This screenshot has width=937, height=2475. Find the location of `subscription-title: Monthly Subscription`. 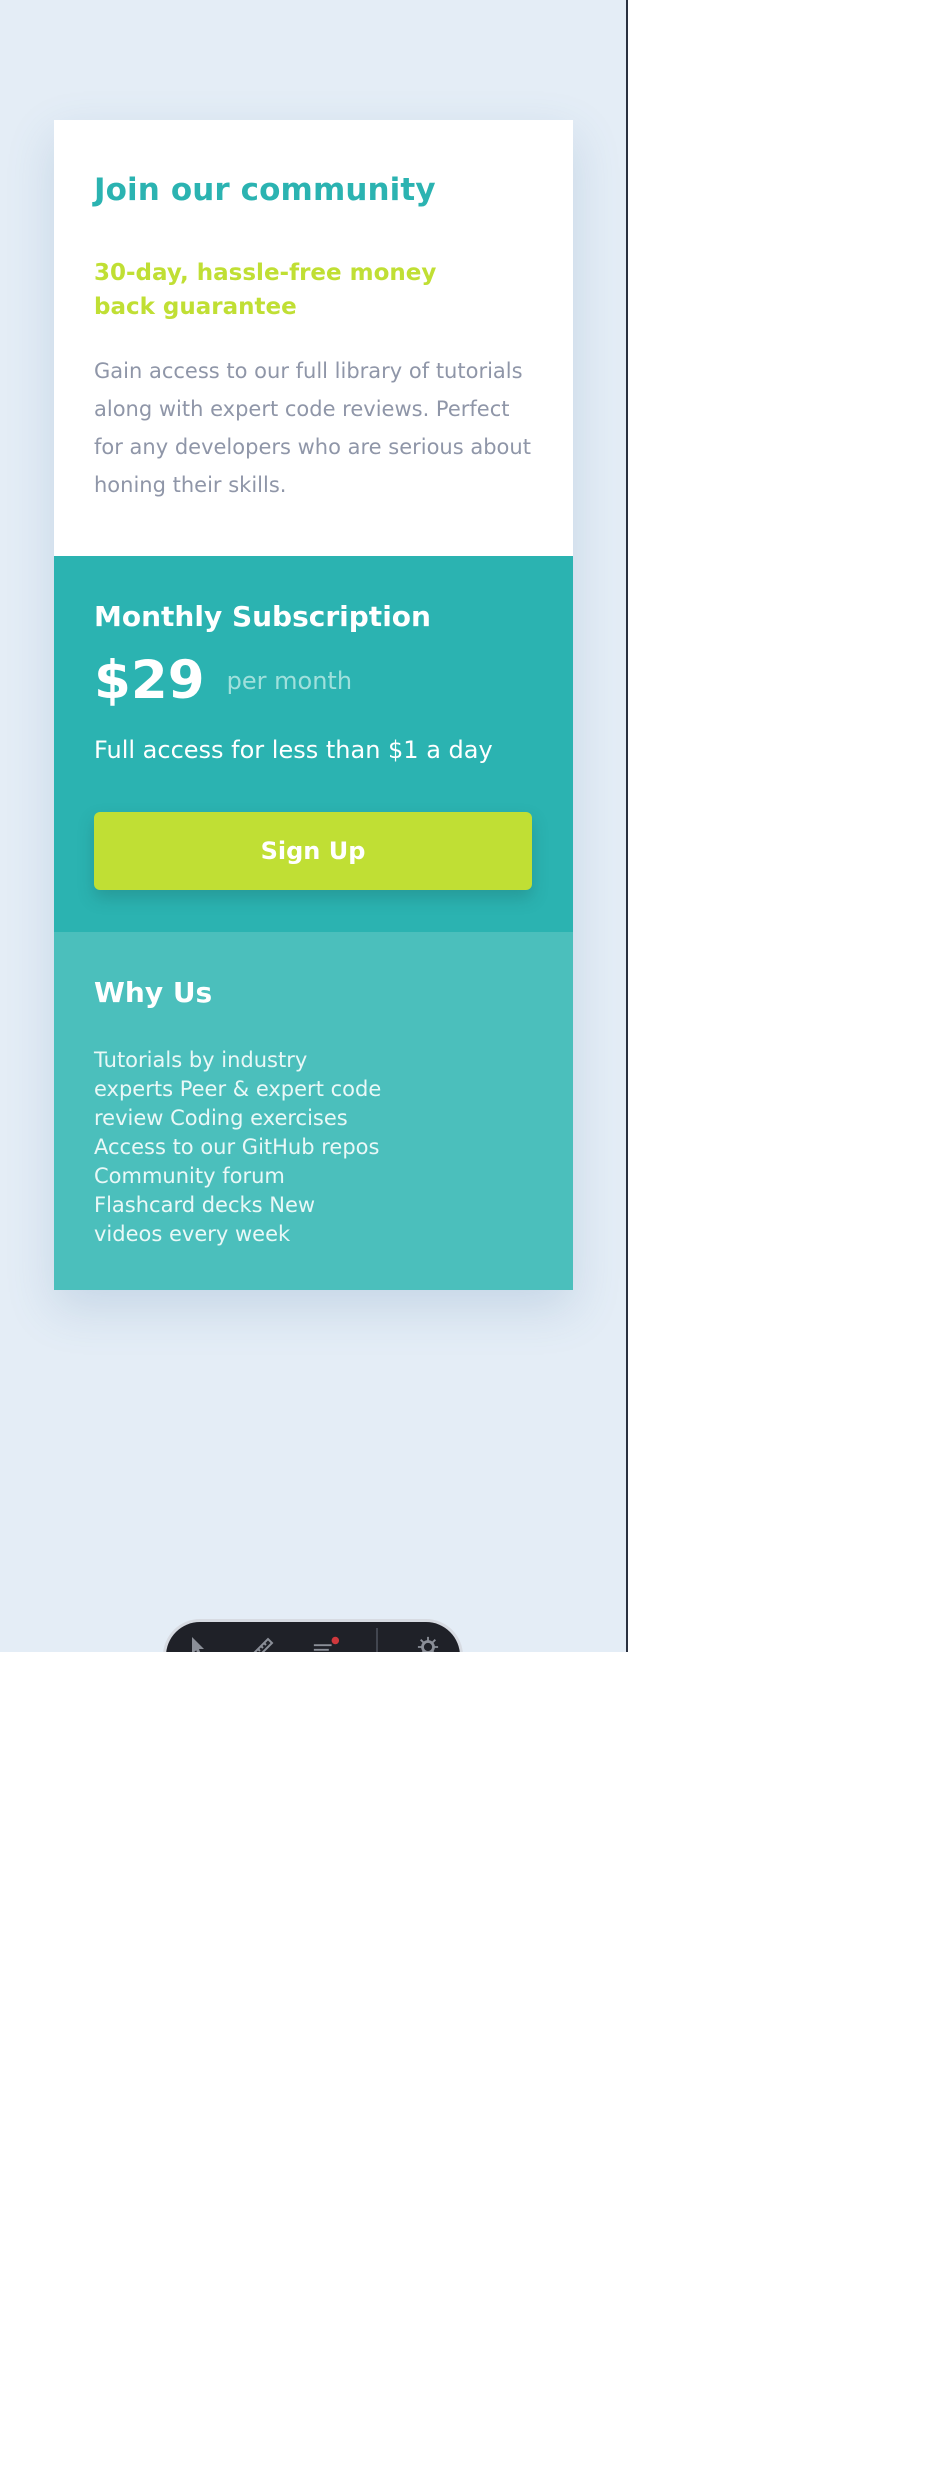

subscription-title: Monthly Subscription is located at coordinates (262, 616).